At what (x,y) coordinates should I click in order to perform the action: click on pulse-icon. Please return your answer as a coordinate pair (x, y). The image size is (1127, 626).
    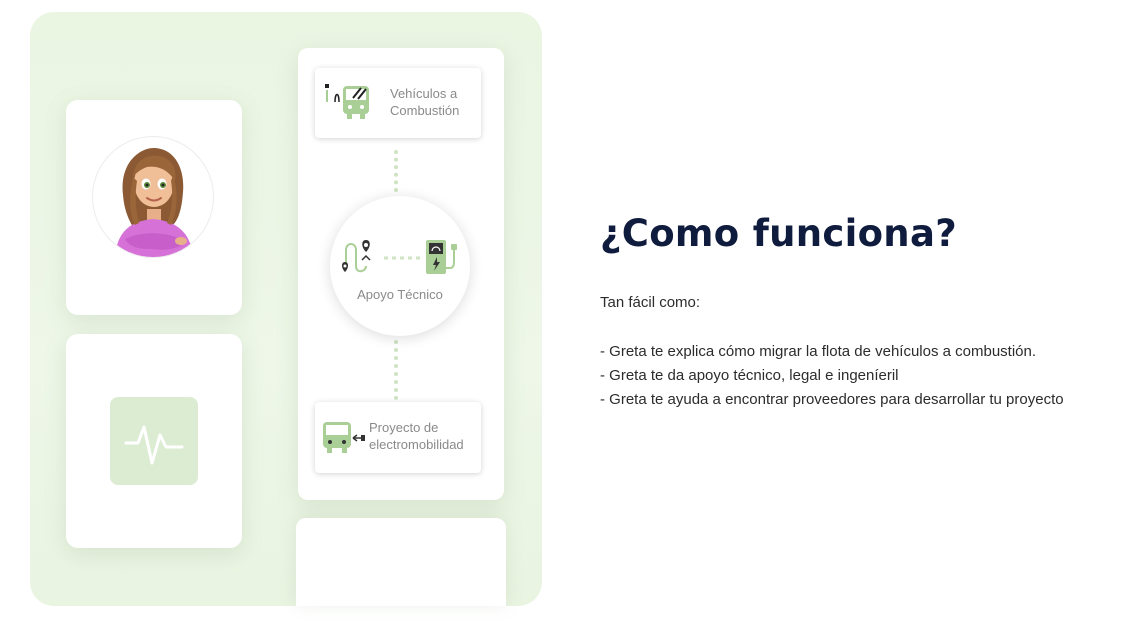
    Looking at the image, I should click on (154, 445).